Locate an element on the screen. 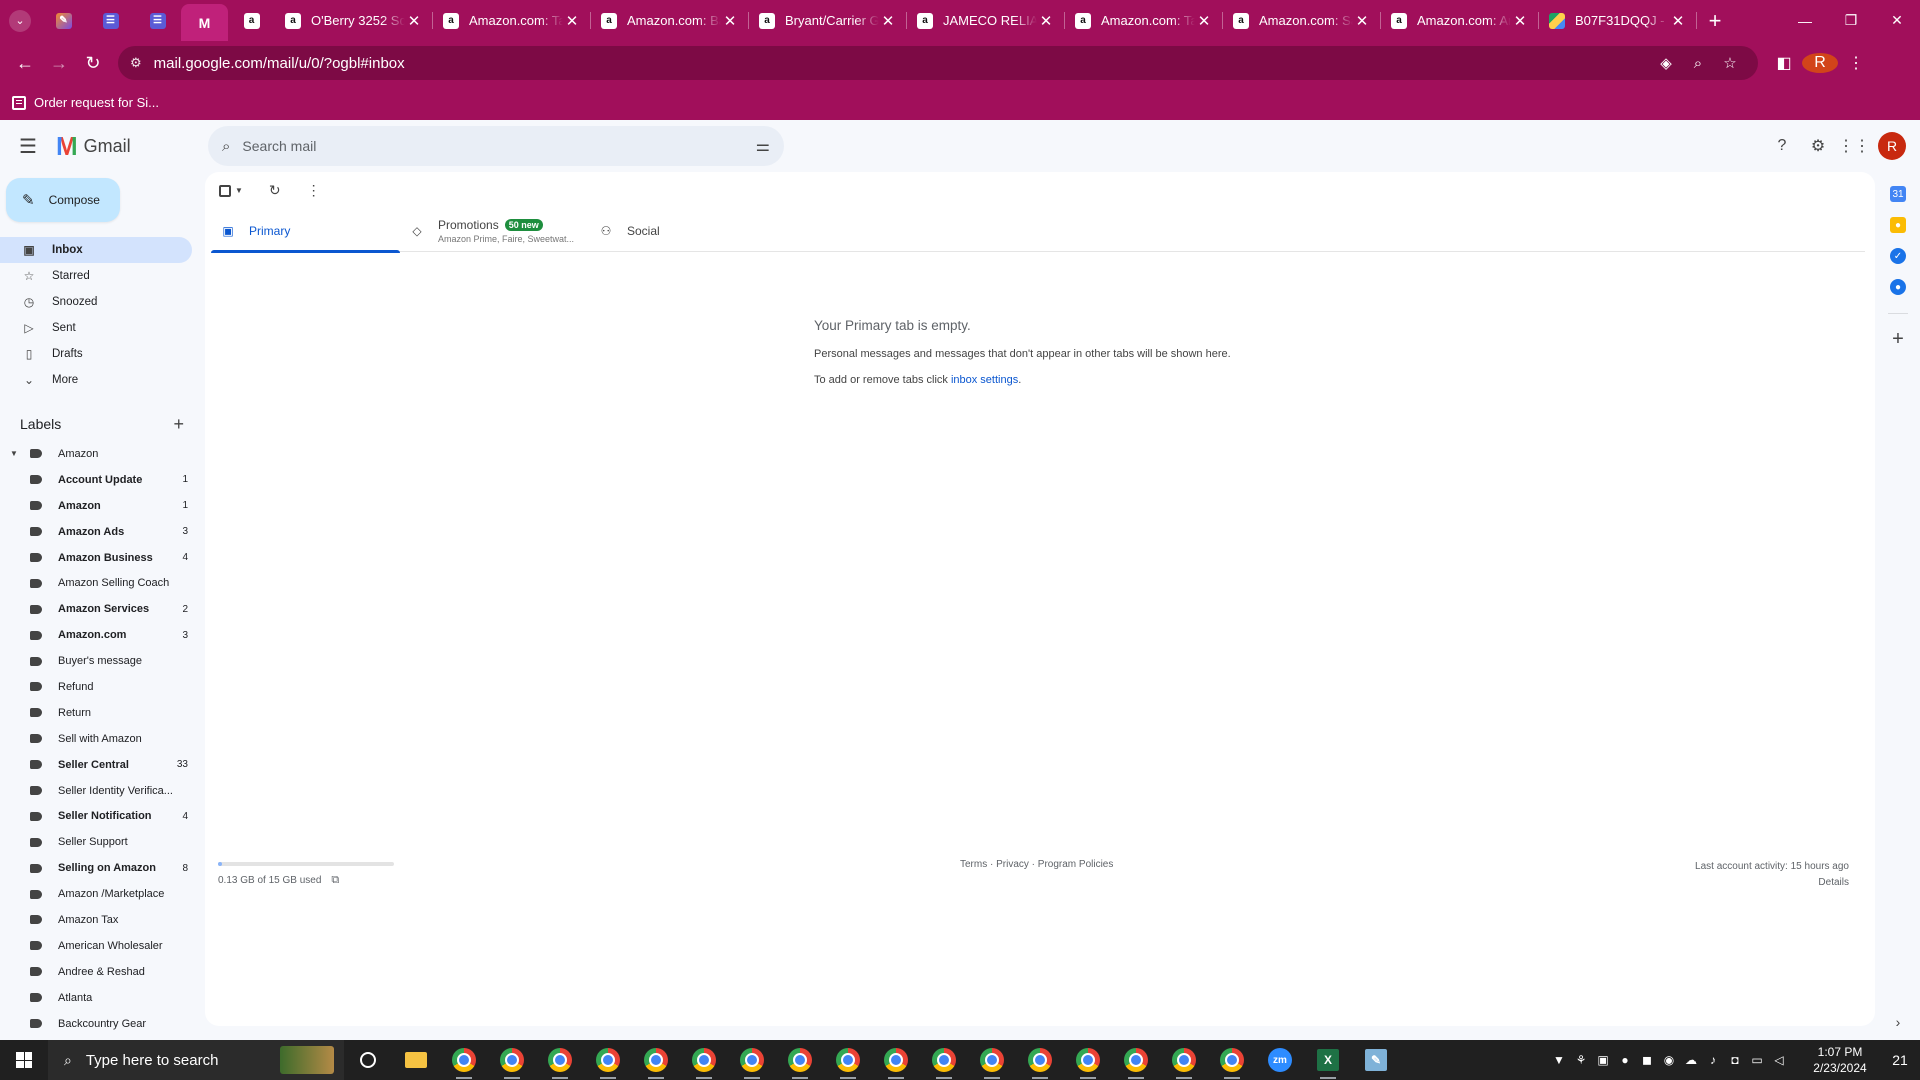 The image size is (1920, 1080). sidebar-item-snoozed: ◷ Snoozed is located at coordinates (96, 302).